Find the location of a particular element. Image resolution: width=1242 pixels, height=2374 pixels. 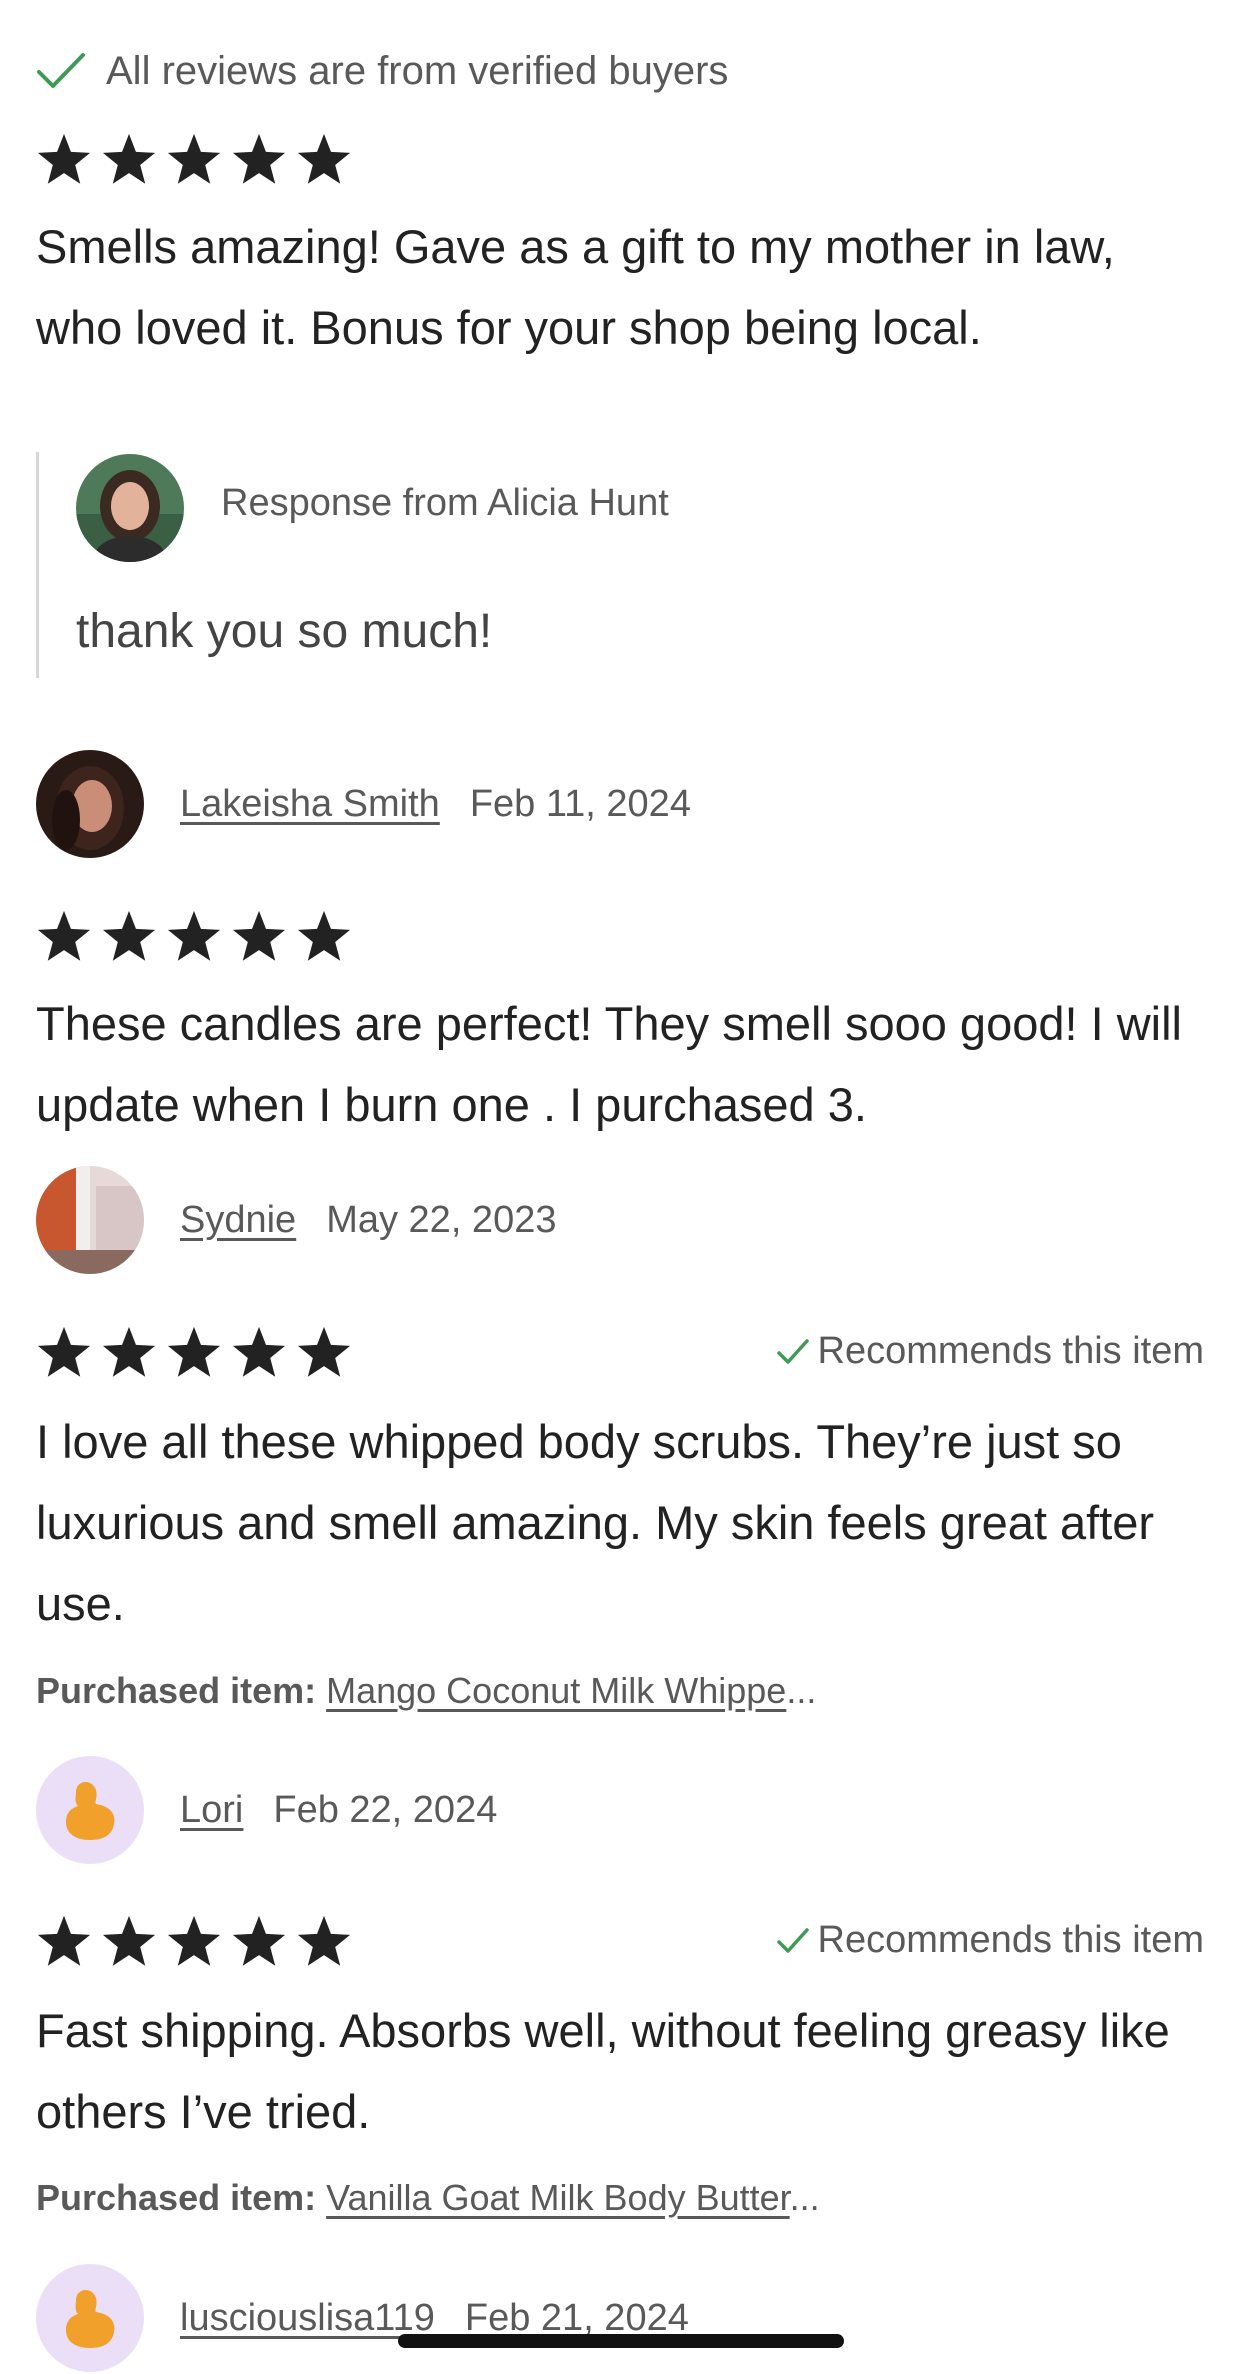

purchased-item-link: Mango Coconut Milk Whippe is located at coordinates (556, 1690).